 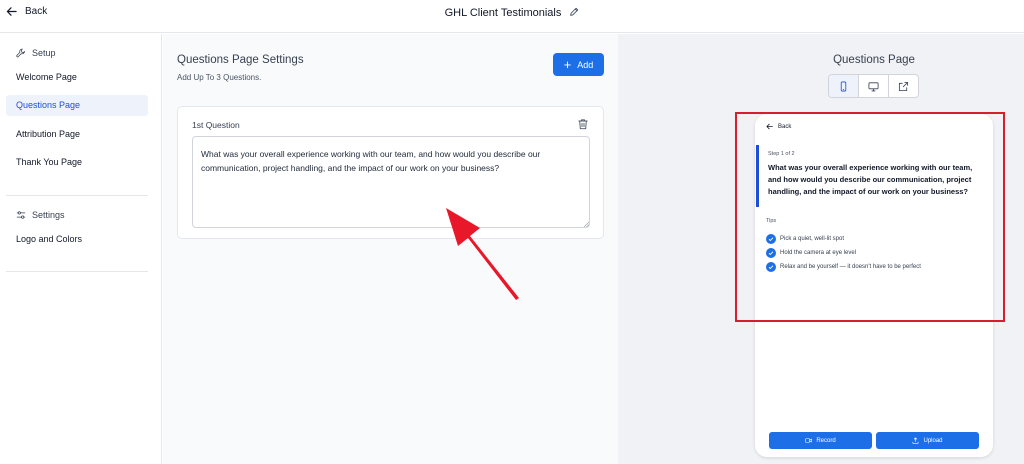 What do you see at coordinates (585, 64) in the screenshot?
I see `add-button-label: Add` at bounding box center [585, 64].